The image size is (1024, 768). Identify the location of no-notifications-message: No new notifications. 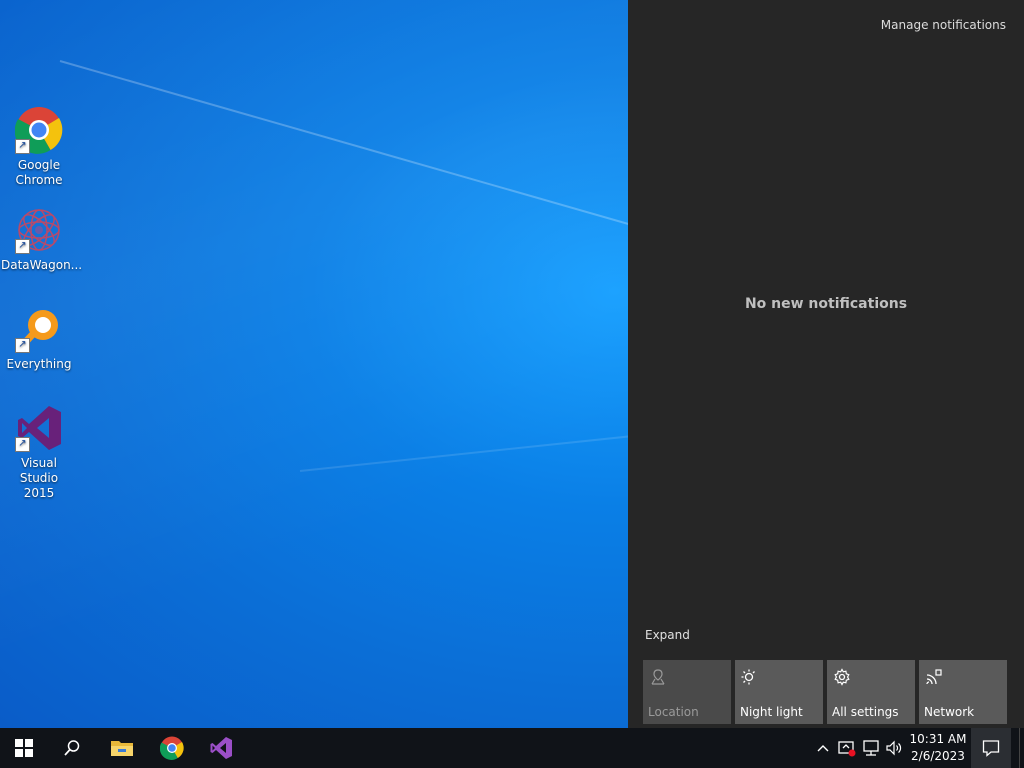
(826, 304).